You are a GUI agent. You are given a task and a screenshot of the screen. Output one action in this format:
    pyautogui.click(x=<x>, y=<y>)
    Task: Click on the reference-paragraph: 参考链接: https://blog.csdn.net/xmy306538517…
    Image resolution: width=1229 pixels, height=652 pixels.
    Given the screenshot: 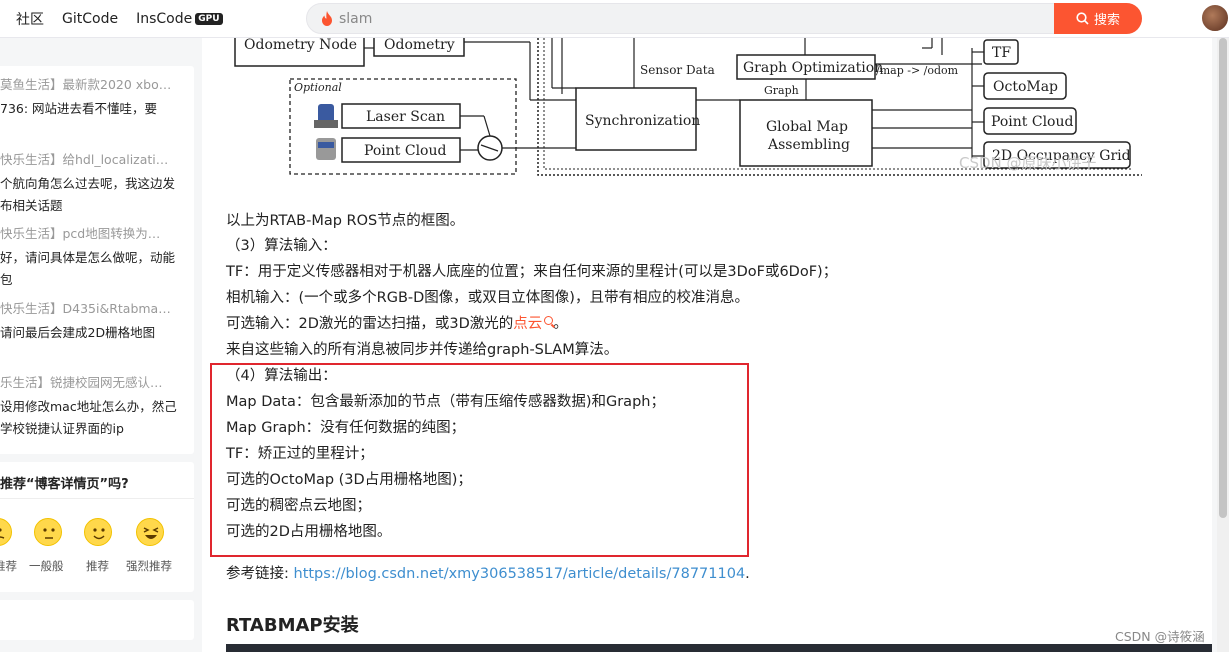 What is the action you would take?
    pyautogui.click(x=488, y=574)
    